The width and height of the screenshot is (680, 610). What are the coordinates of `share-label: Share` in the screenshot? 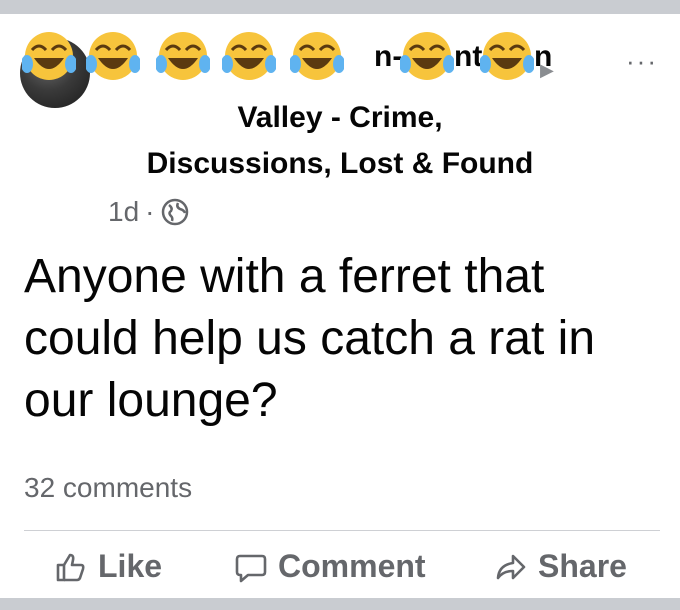 It's located at (582, 566).